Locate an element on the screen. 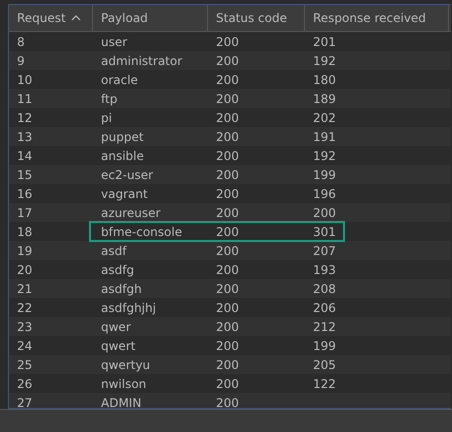  table-cell-text: ADMIN is located at coordinates (121, 402).